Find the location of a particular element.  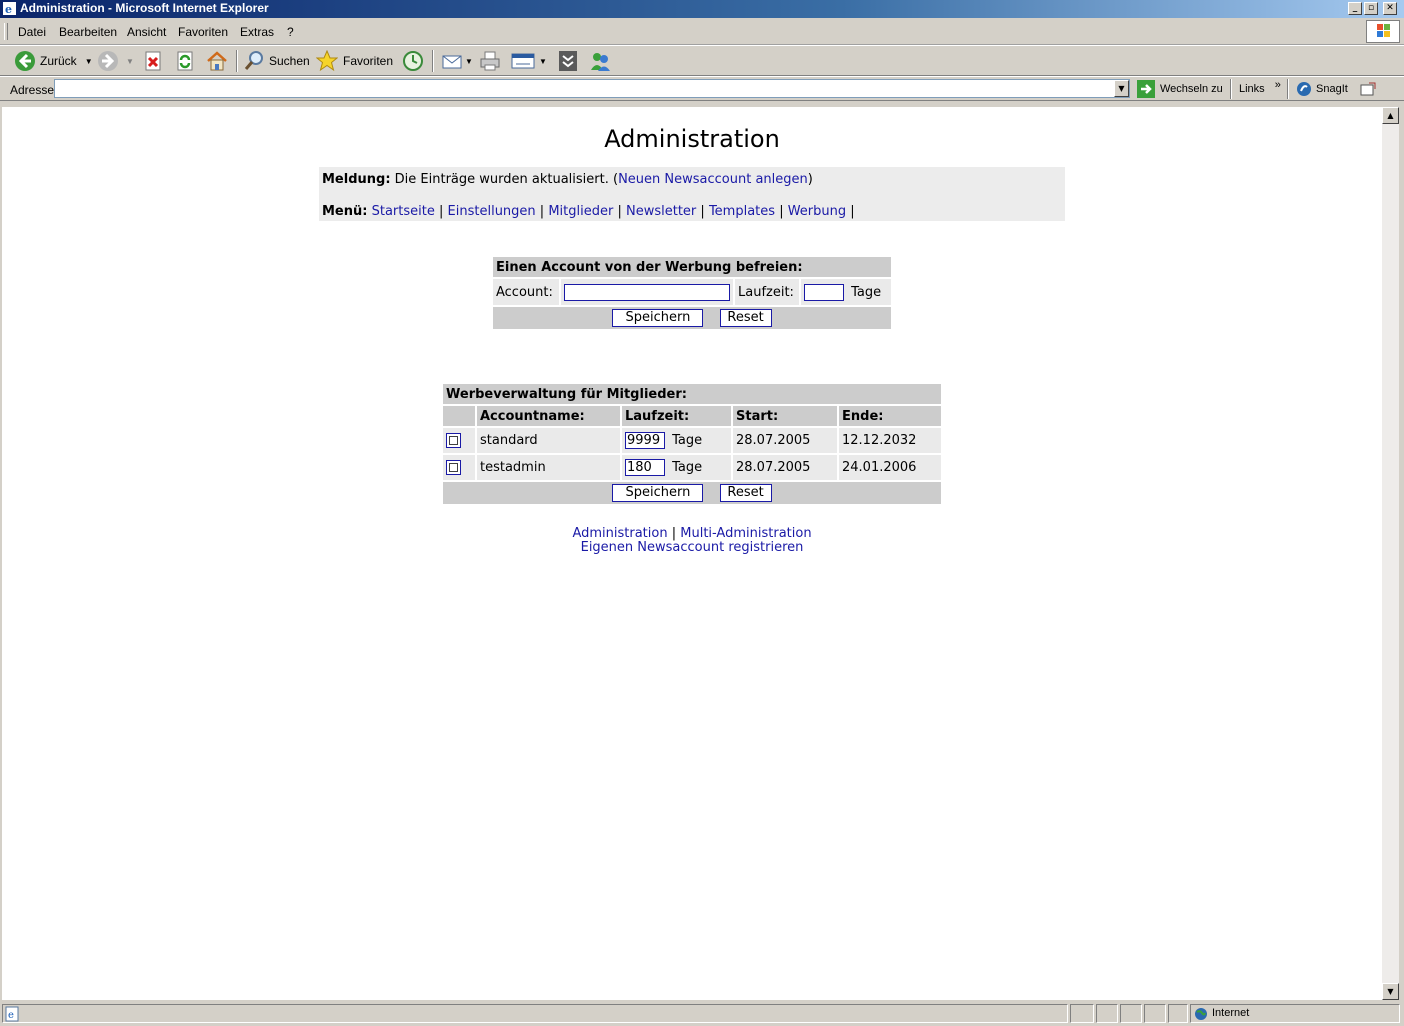

footer-register-link: Eigenen Newsaccount registrieren is located at coordinates (692, 547).